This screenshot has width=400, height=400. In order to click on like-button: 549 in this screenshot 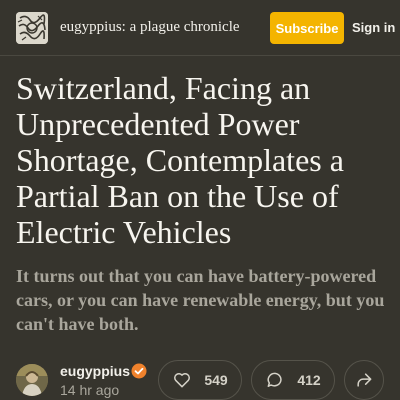, I will do `click(200, 380)`.